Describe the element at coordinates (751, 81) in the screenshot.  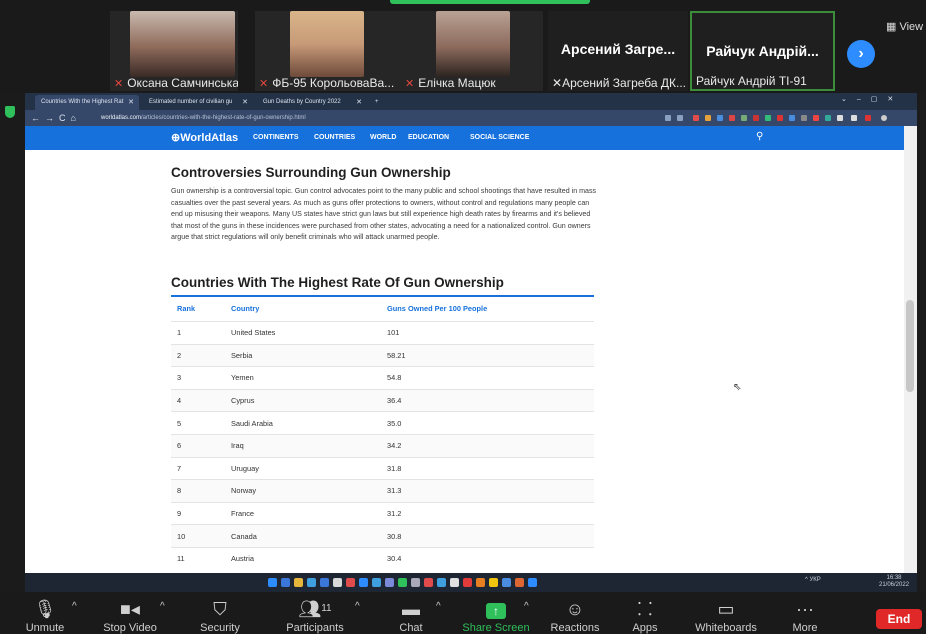
I see `participant-name: Райчук Андрій ТІ-91` at that location.